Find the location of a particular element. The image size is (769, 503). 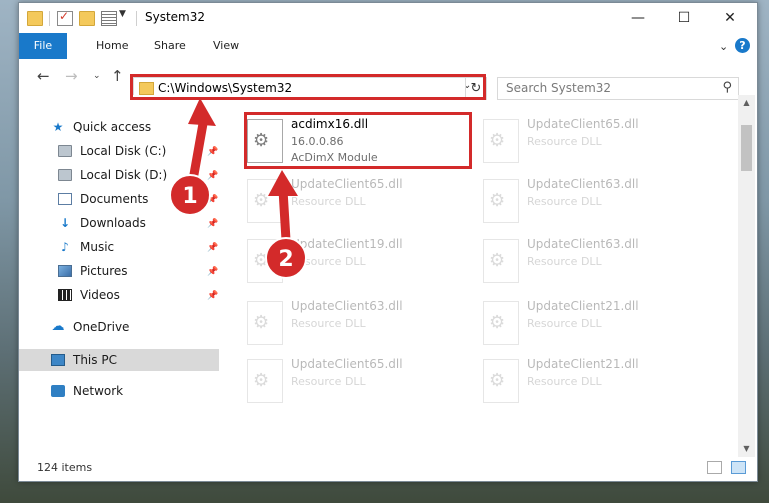

ribbon: File Home Share View ⌄ ? is located at coordinates (388, 46).